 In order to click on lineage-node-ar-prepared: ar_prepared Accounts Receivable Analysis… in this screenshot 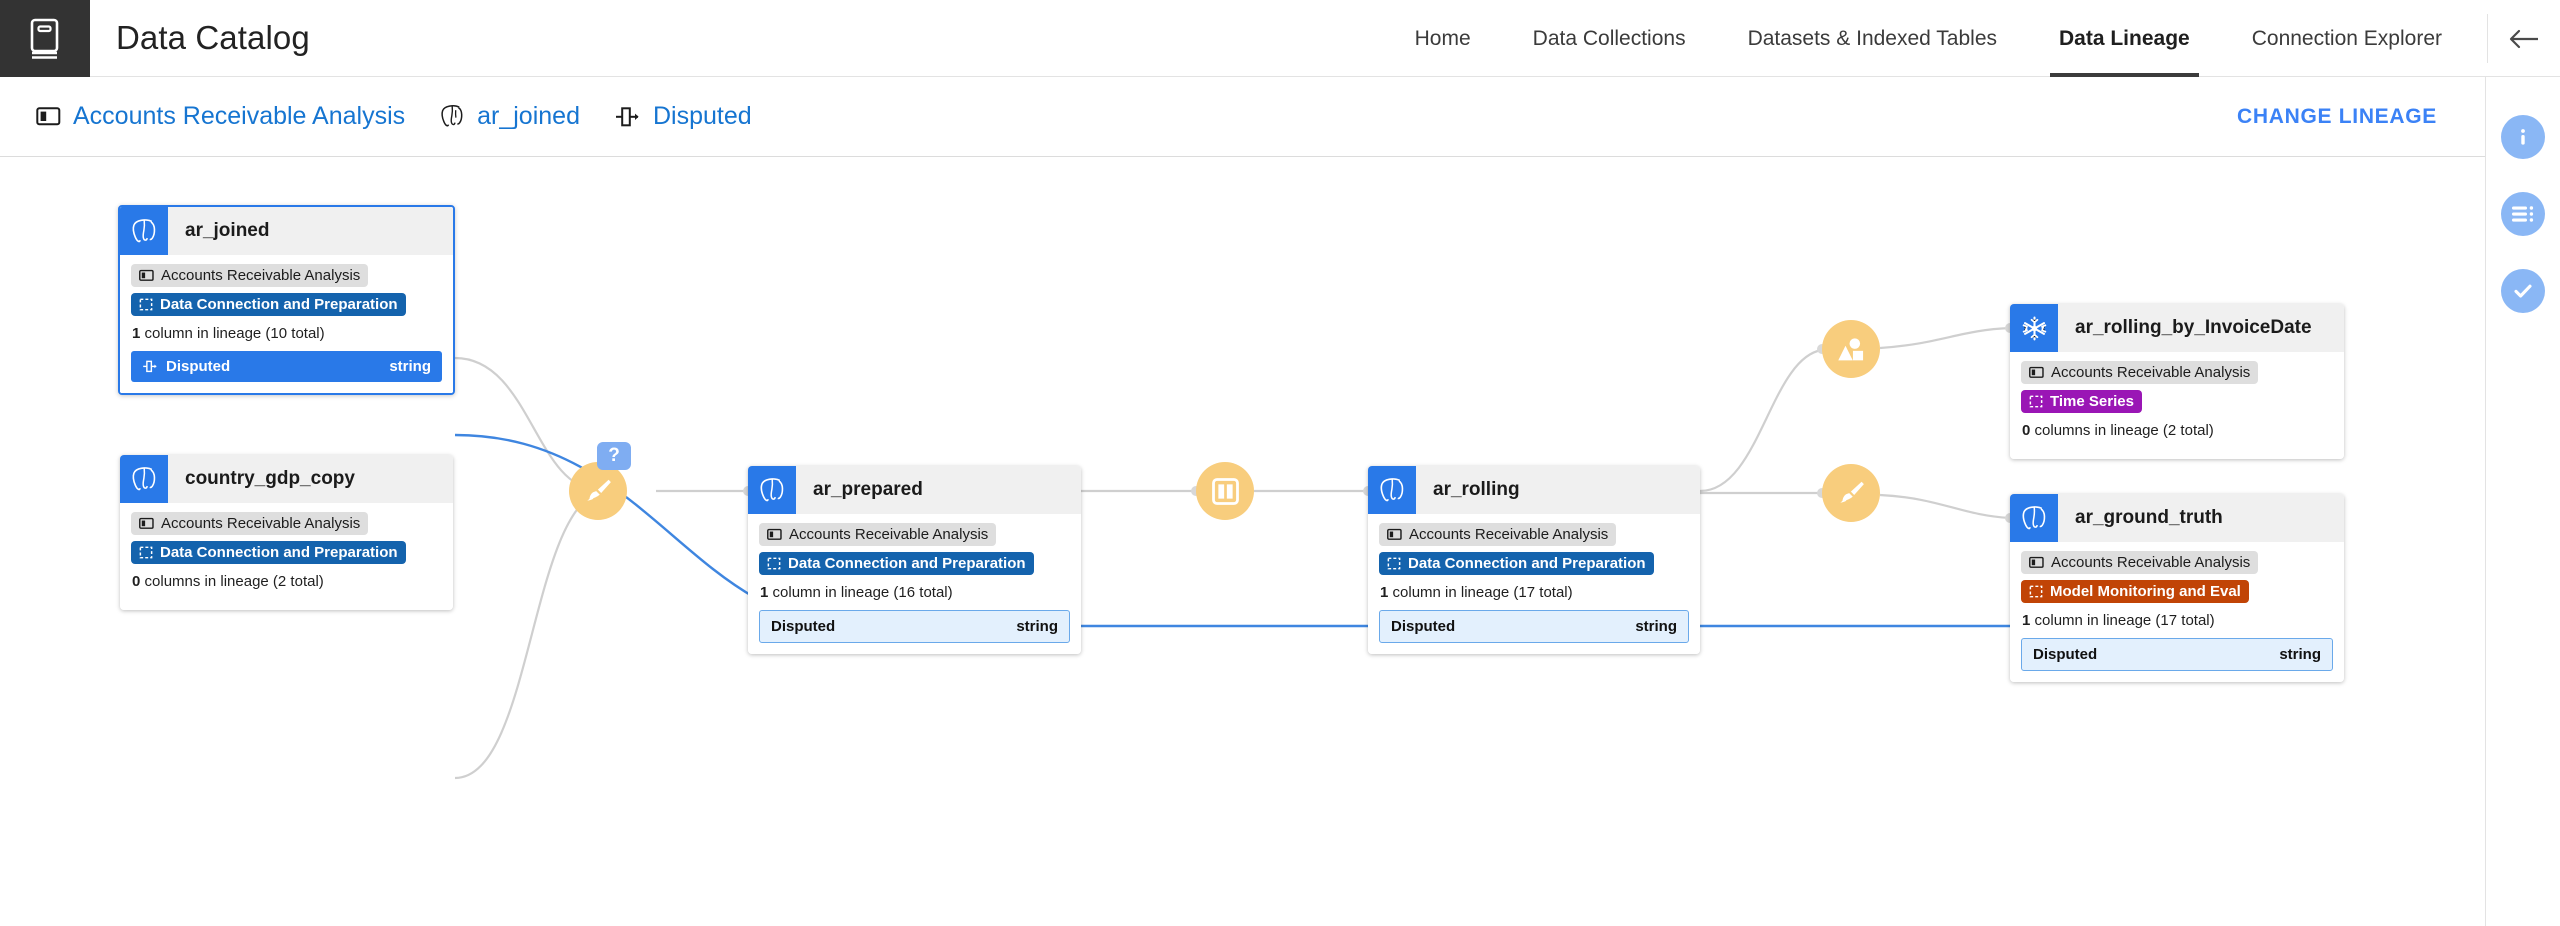, I will do `click(914, 560)`.